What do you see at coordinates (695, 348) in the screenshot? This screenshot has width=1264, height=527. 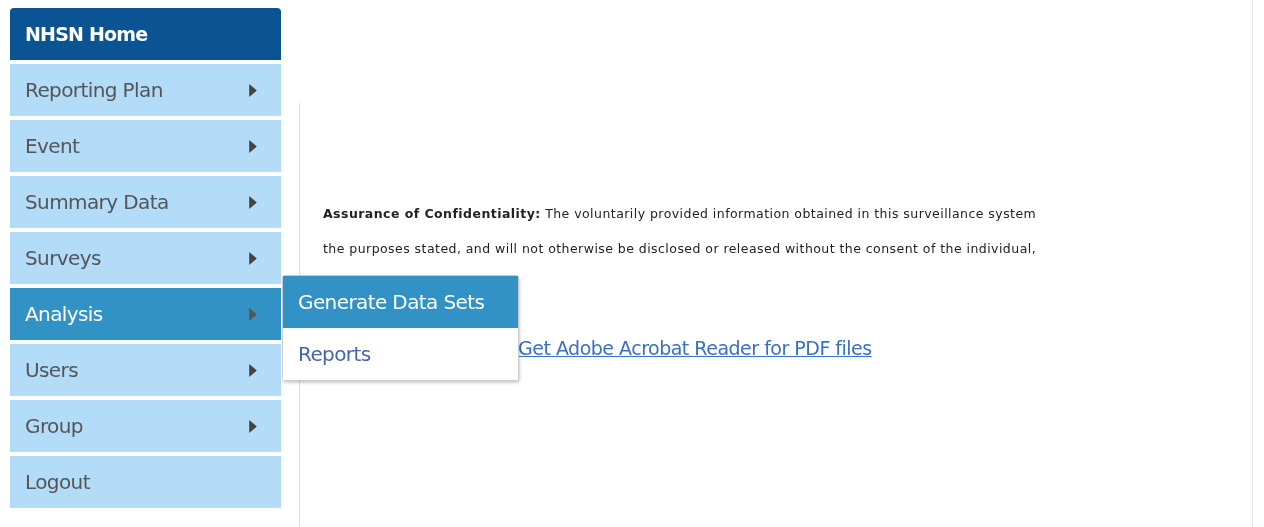 I see `acrobat-link: Get Adobe Acrobat Reader for PDF files` at bounding box center [695, 348].